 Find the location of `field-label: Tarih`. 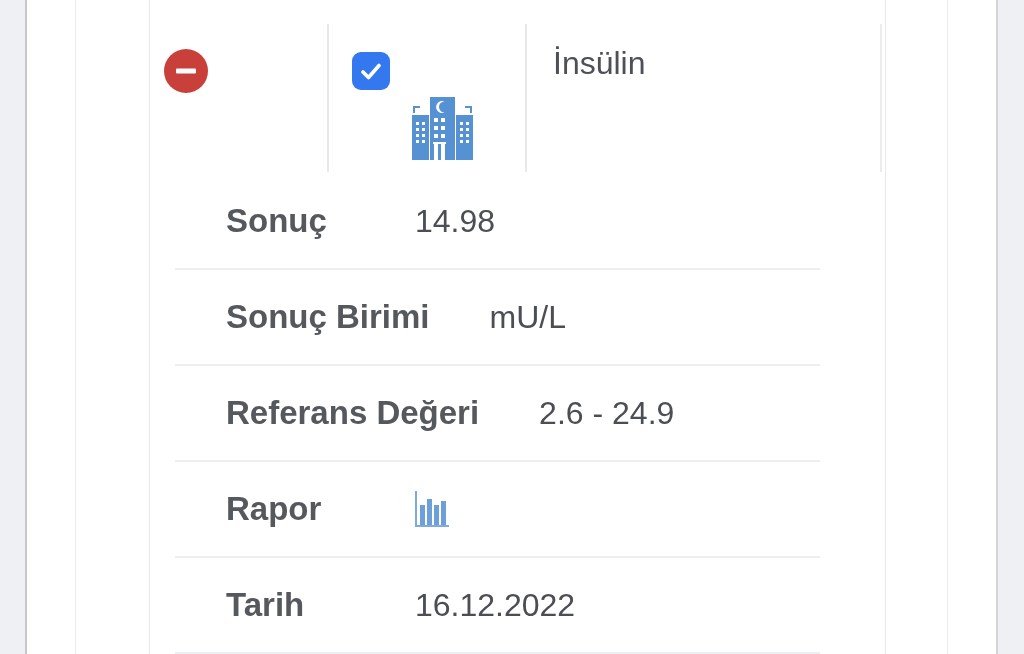

field-label: Tarih is located at coordinates (266, 605).